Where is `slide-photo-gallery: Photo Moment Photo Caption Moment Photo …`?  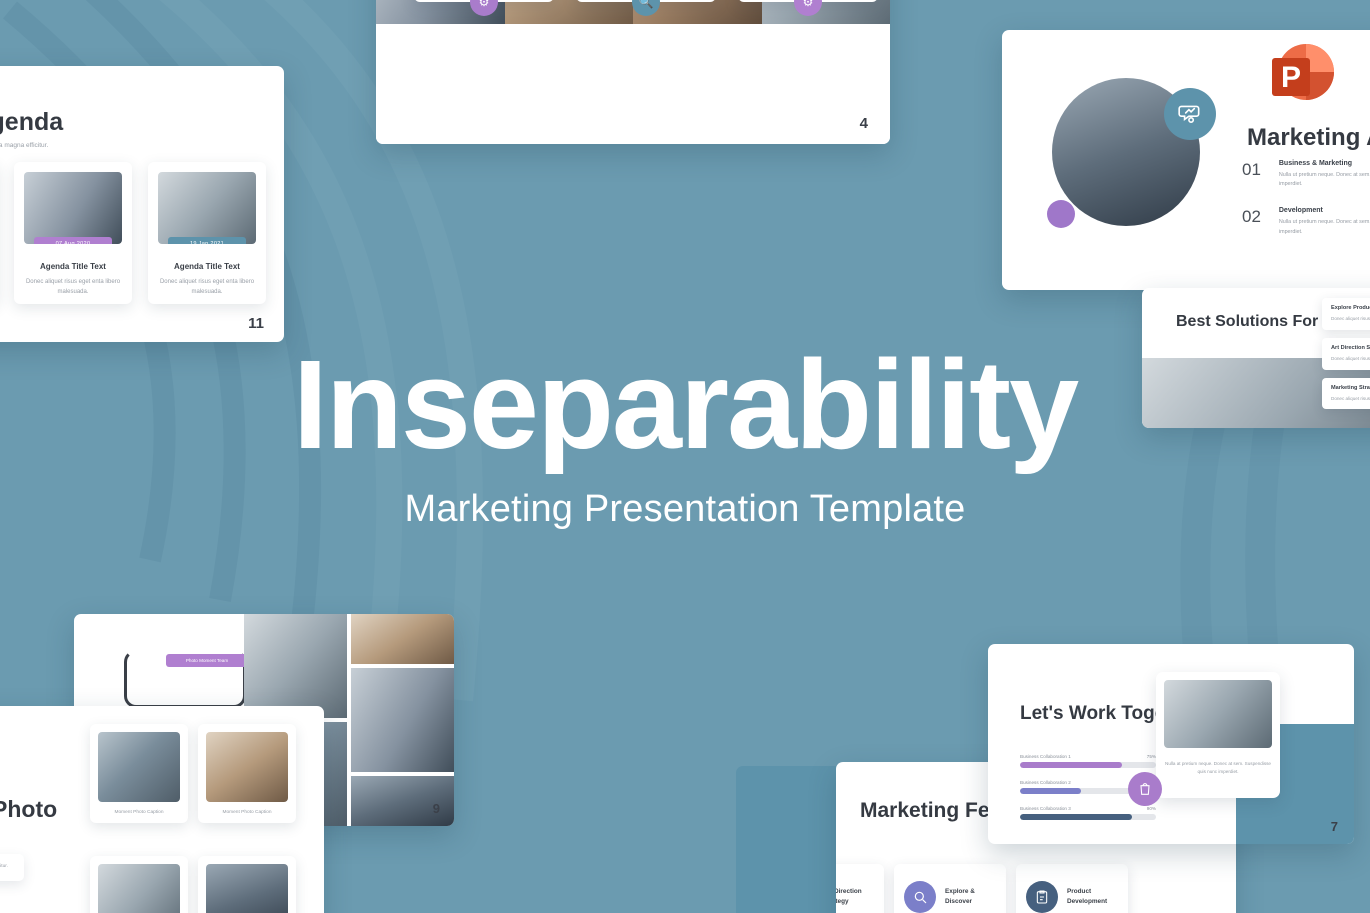
slide-photo-gallery: Photo Moment Photo Caption Moment Photo … is located at coordinates (162, 809).